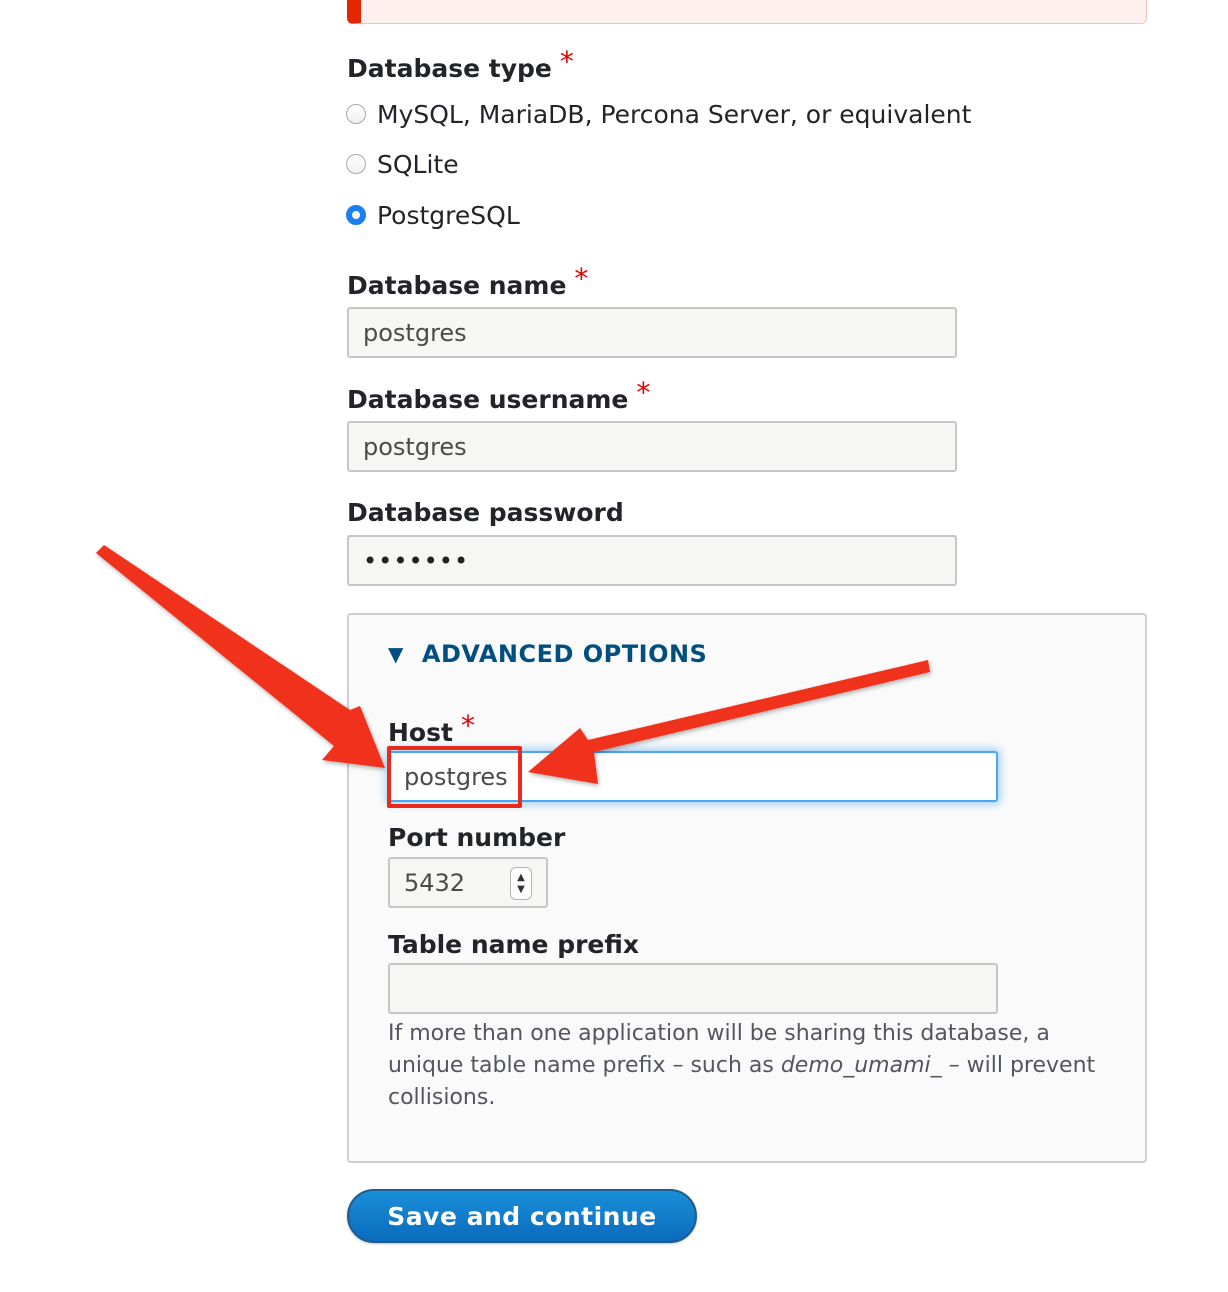 The height and width of the screenshot is (1292, 1228). I want to click on database-name-label: Database name *, so click(467, 282).